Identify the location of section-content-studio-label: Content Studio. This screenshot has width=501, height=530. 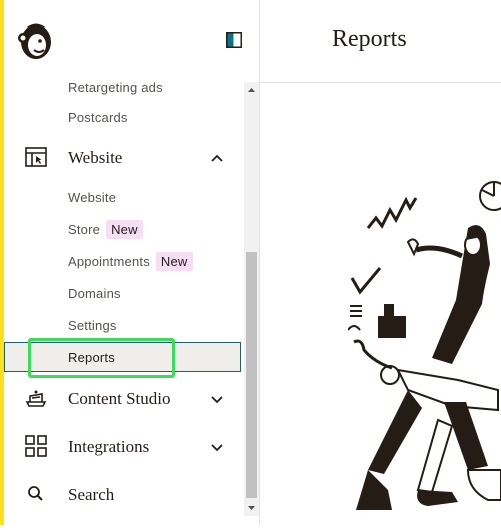
(119, 398).